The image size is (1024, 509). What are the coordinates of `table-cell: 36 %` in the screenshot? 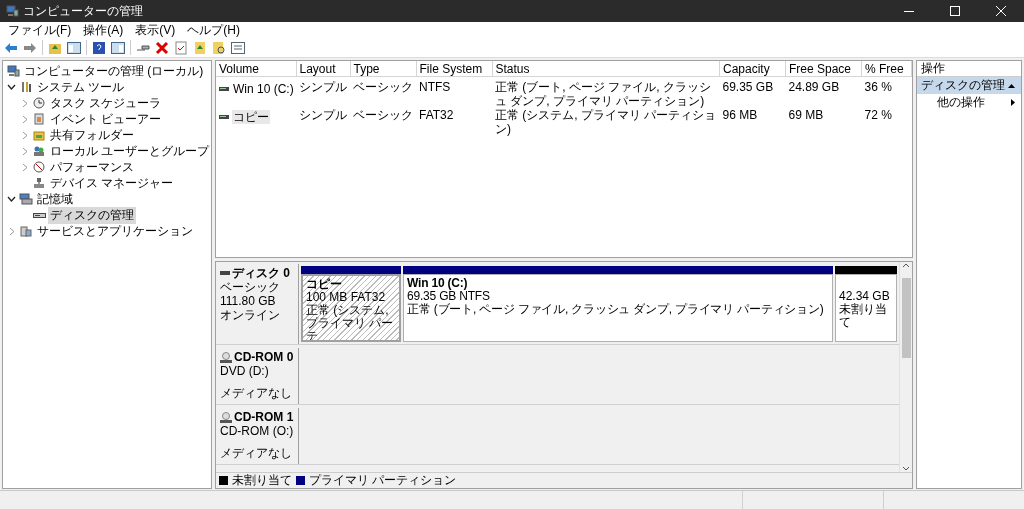 It's located at (878, 87).